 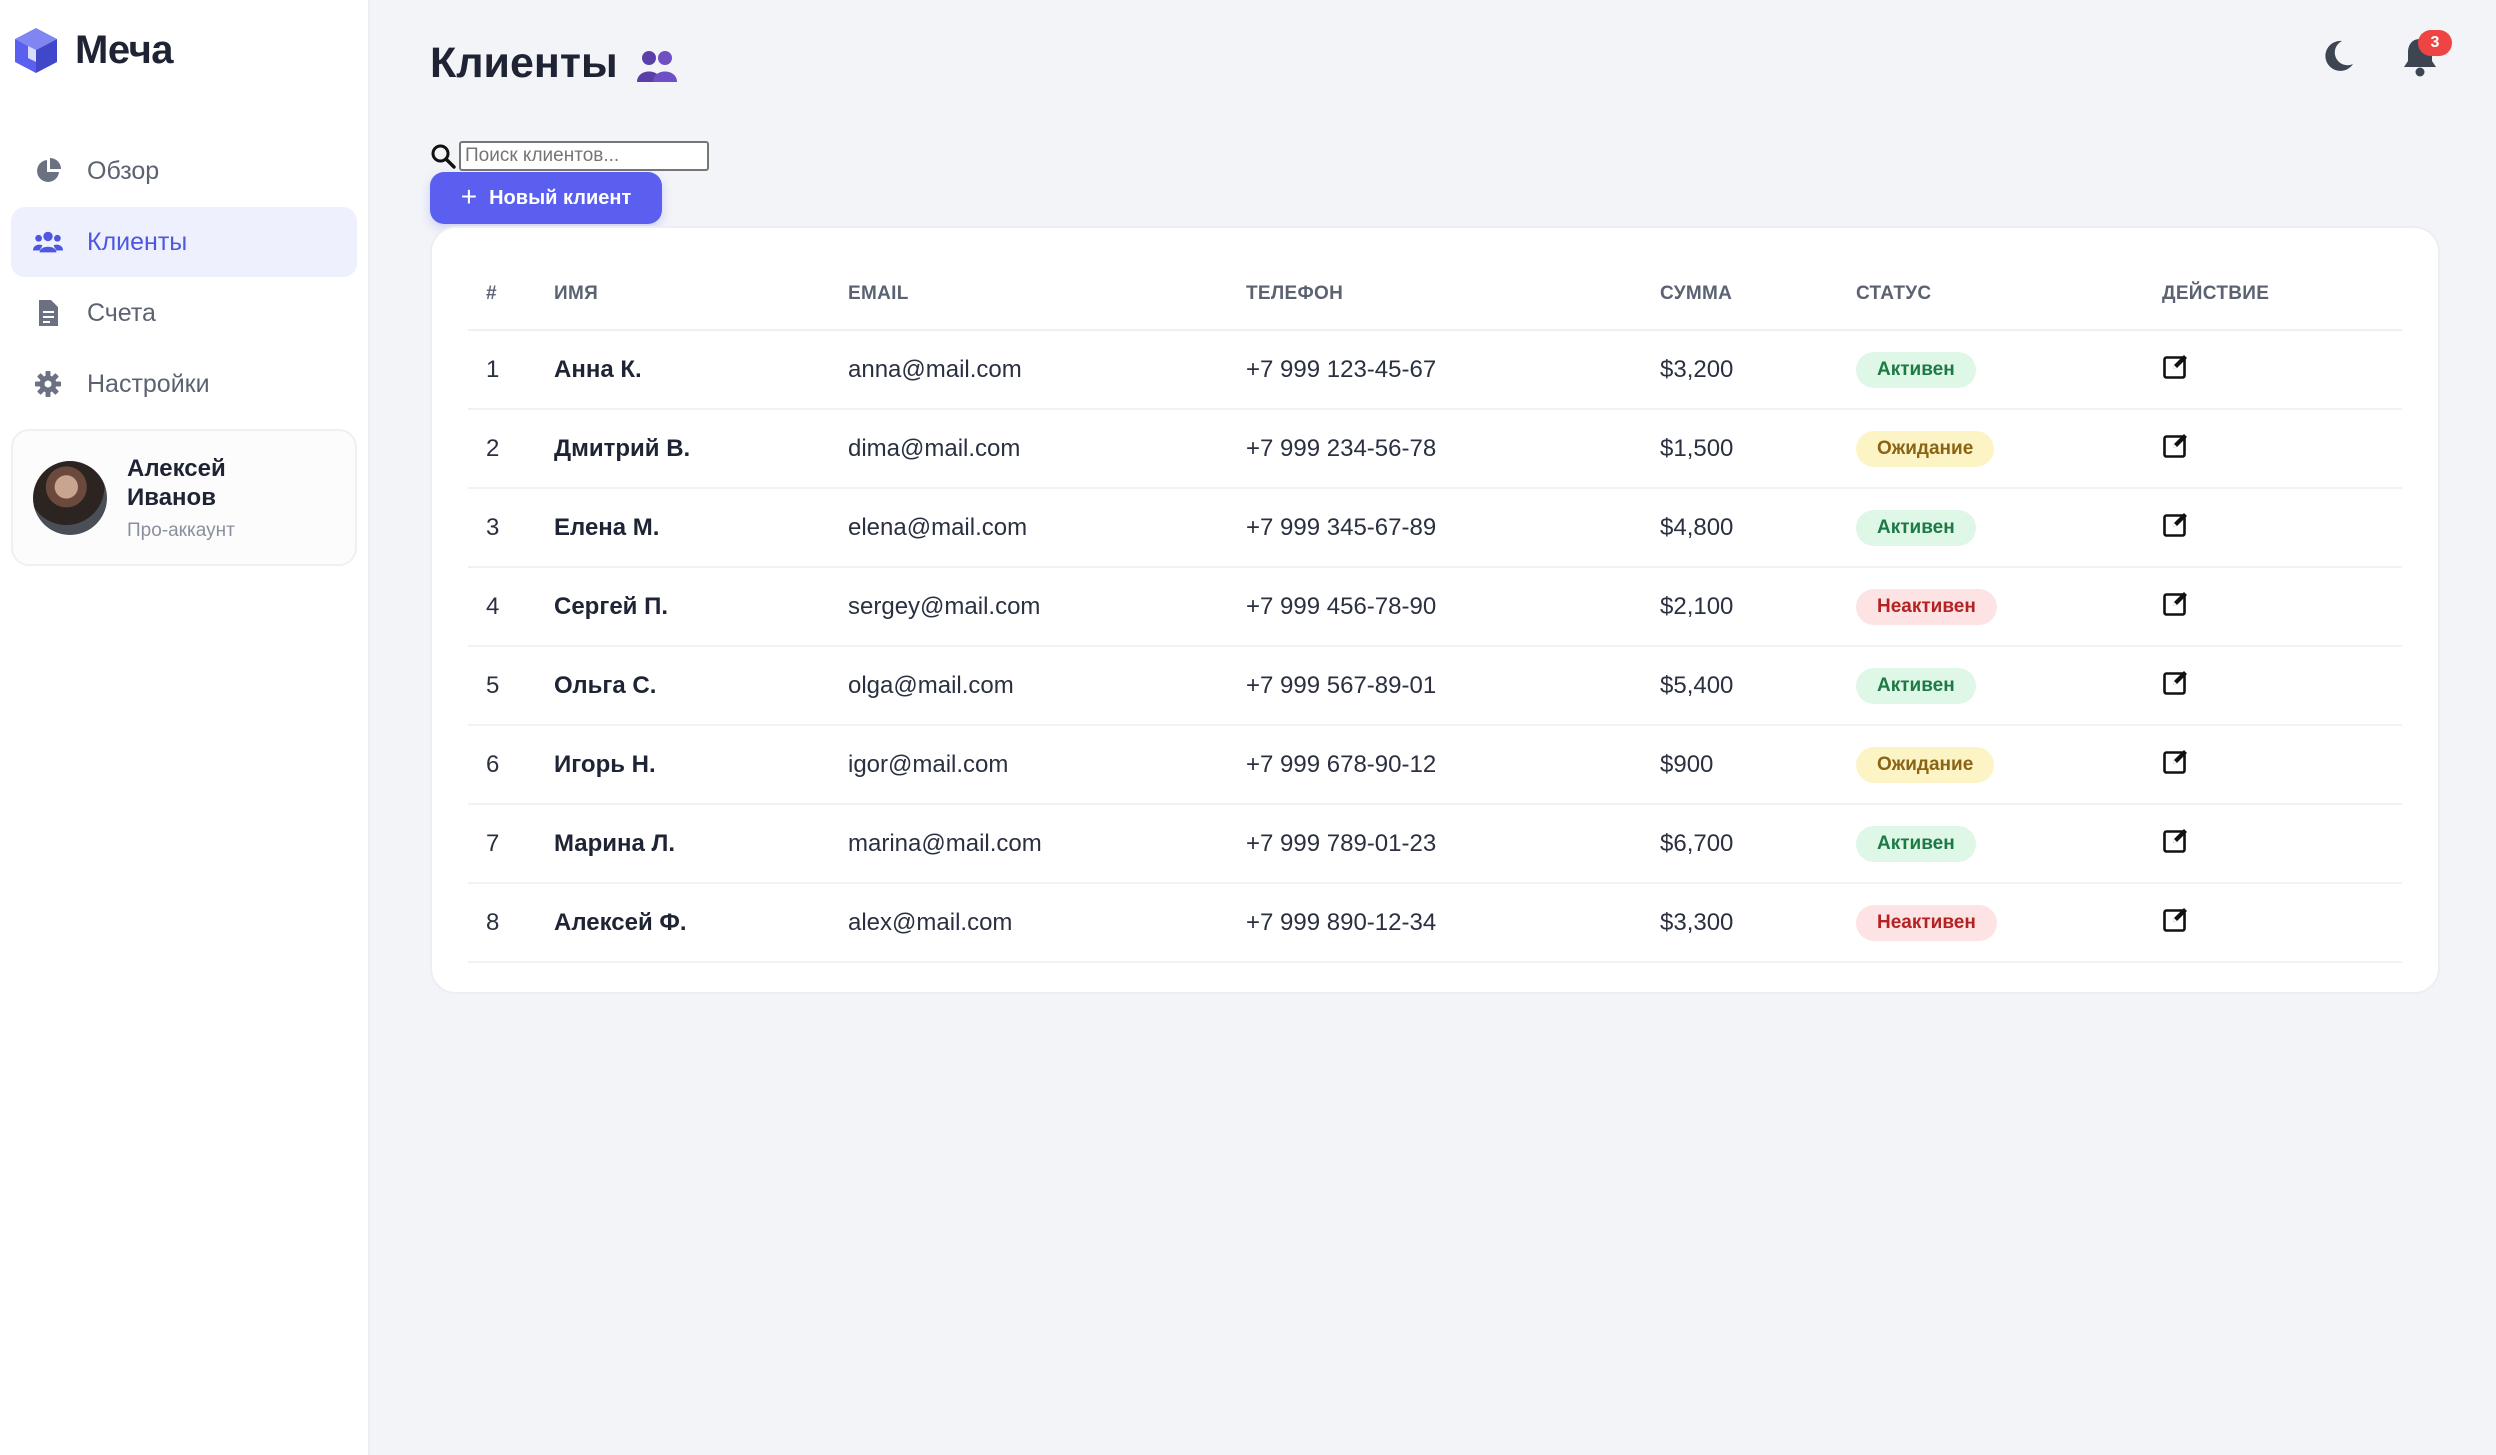 I want to click on cell-email: sergey@mail.com, so click(x=1047, y=607).